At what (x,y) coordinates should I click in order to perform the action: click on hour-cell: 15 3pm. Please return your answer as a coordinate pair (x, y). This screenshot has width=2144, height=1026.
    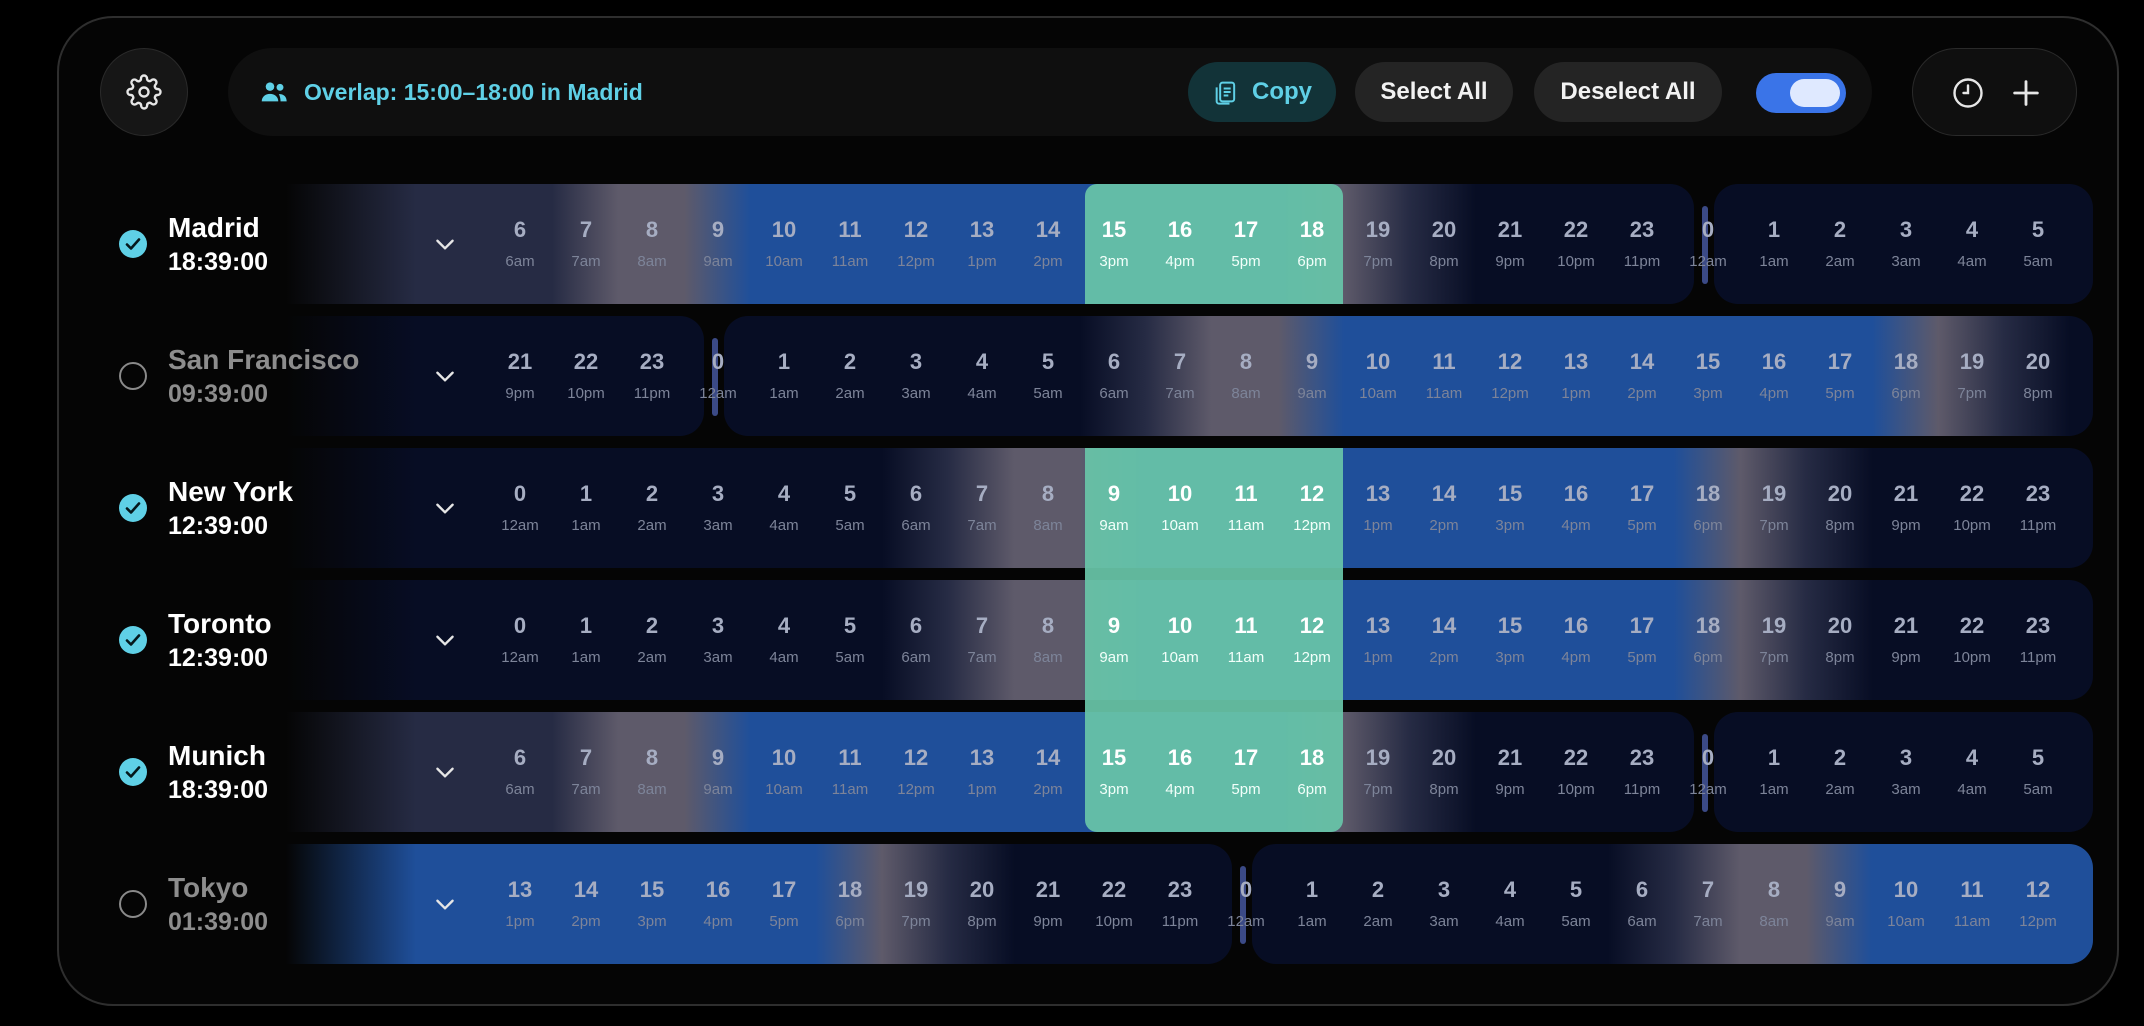
    Looking at the image, I should click on (1510, 508).